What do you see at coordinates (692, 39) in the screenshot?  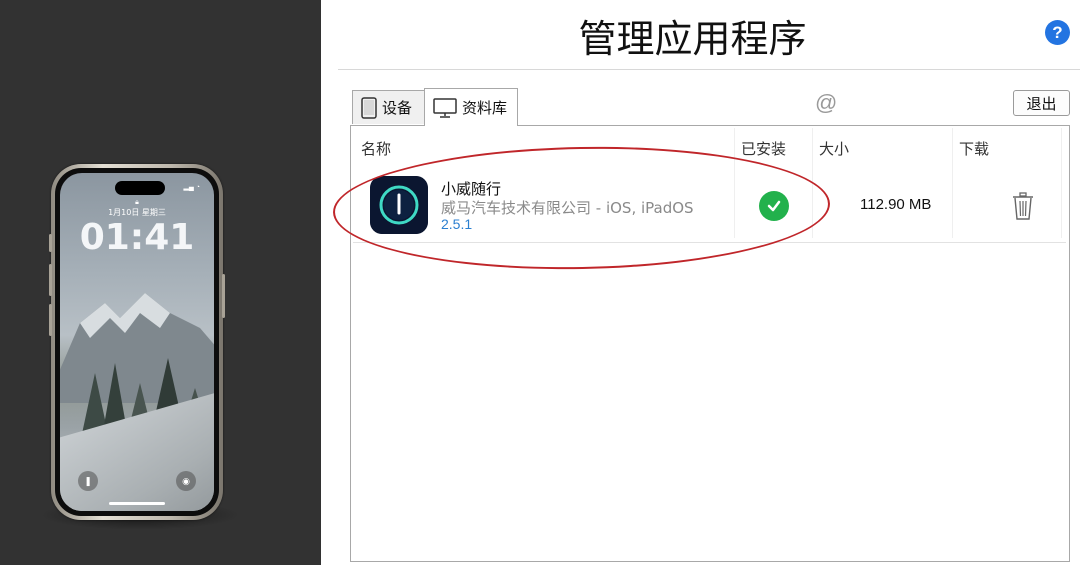 I see `page-title: 管理应用程序` at bounding box center [692, 39].